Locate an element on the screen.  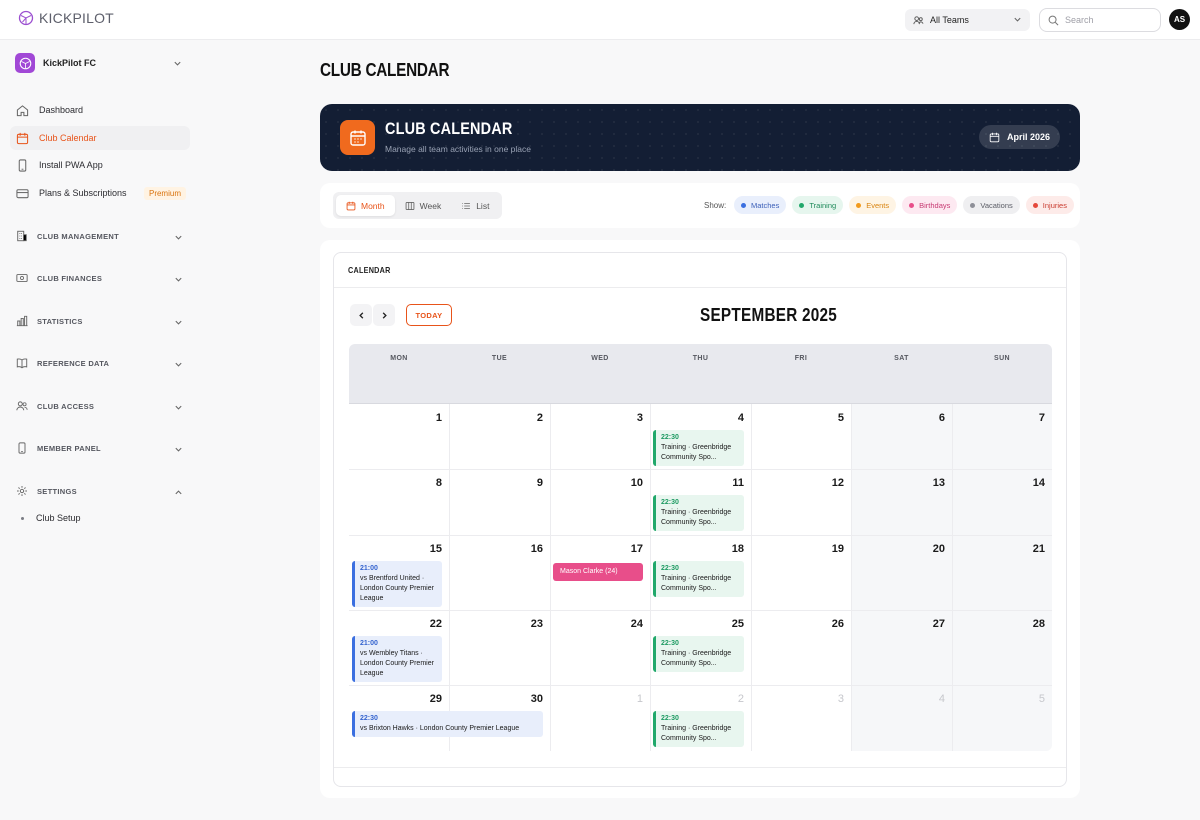
view-label: List is located at coordinates (483, 205).